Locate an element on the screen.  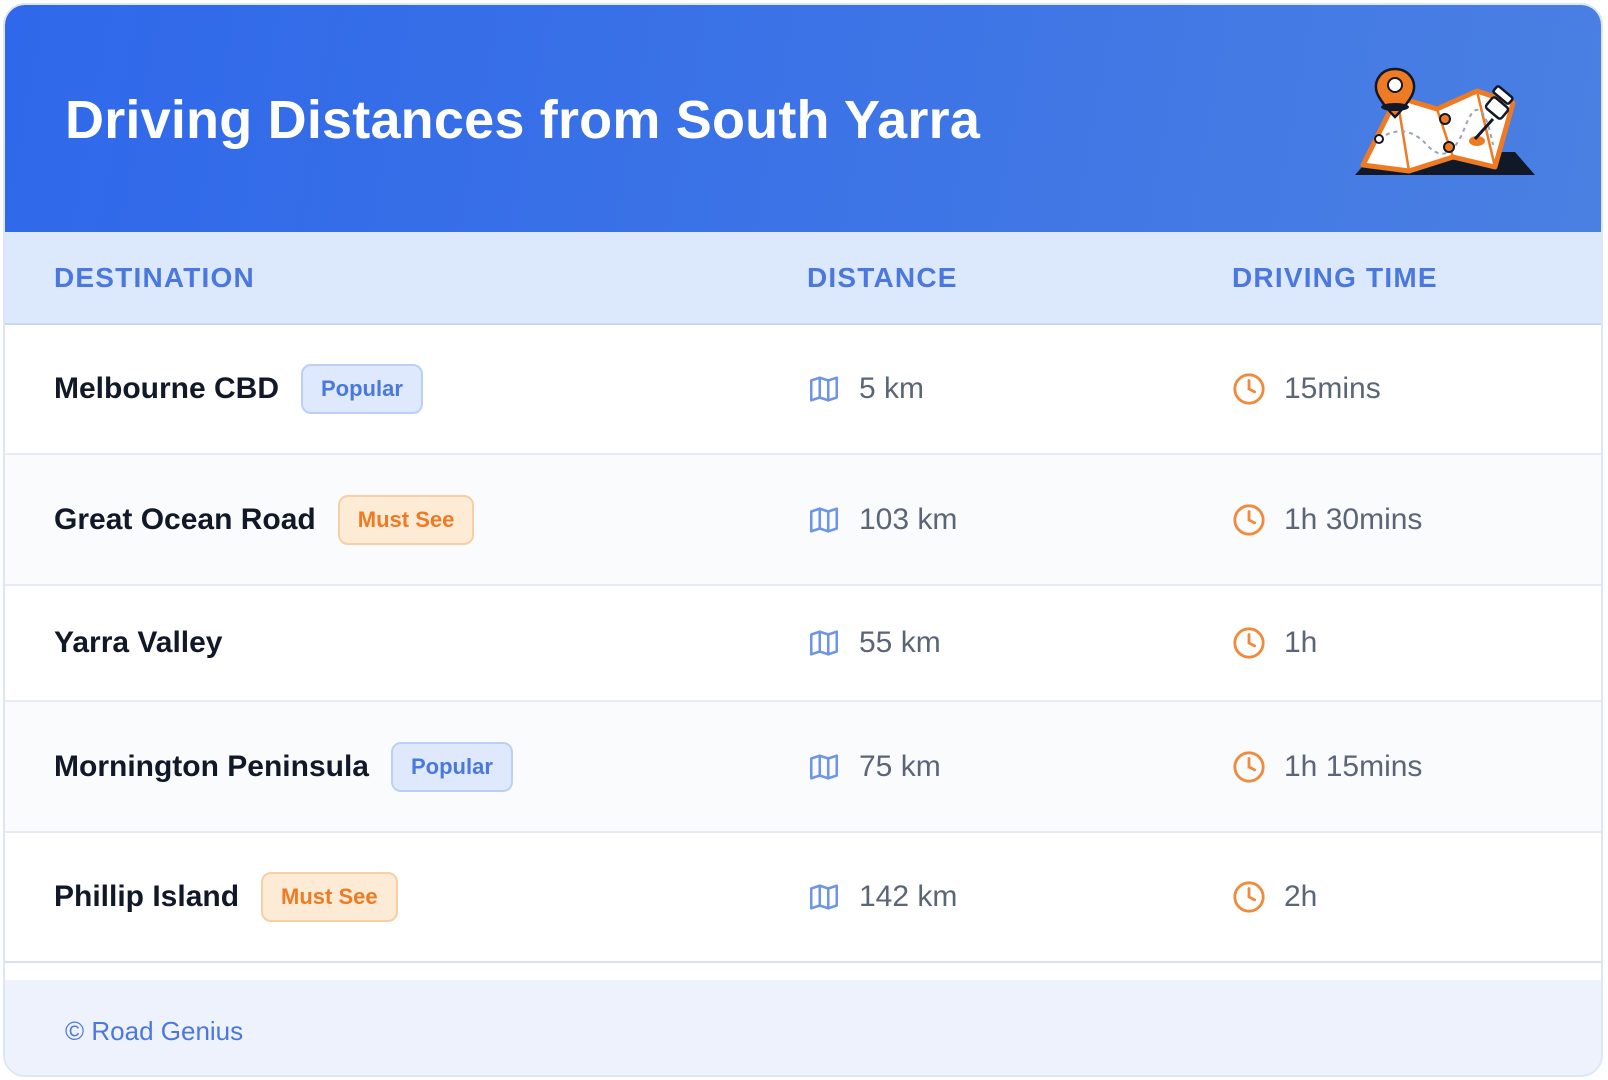
table-row: Phillip Island Must See 142 km 2h is located at coordinates (803, 898).